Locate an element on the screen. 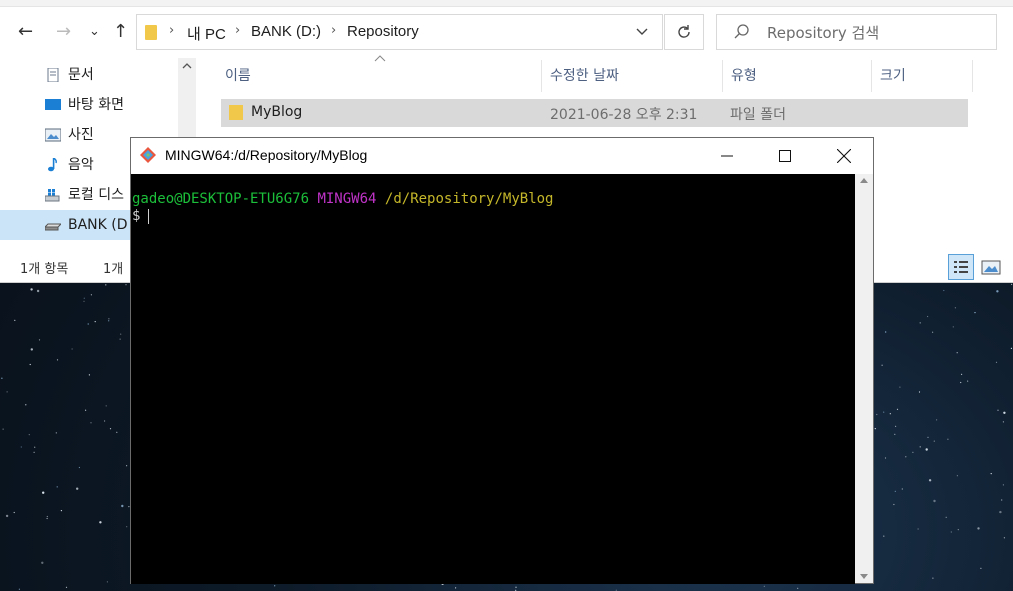 The height and width of the screenshot is (591, 1013). file-name: MyBlog is located at coordinates (277, 112).